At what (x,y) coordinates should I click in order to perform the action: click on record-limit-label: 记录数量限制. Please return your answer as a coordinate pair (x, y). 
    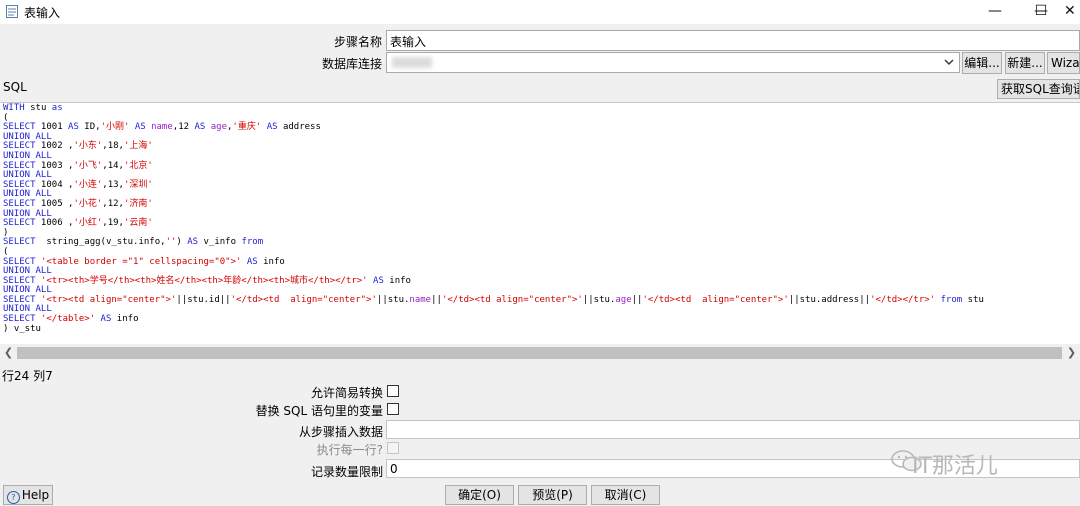
    Looking at the image, I should click on (346, 472).